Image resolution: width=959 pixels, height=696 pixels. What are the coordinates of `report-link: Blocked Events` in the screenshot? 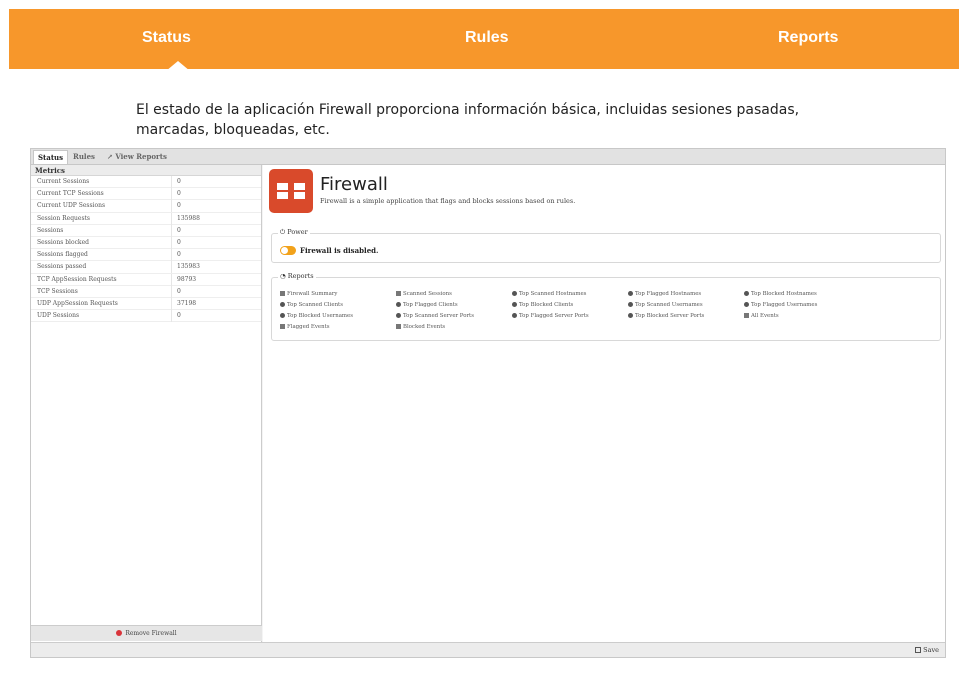 It's located at (420, 327).